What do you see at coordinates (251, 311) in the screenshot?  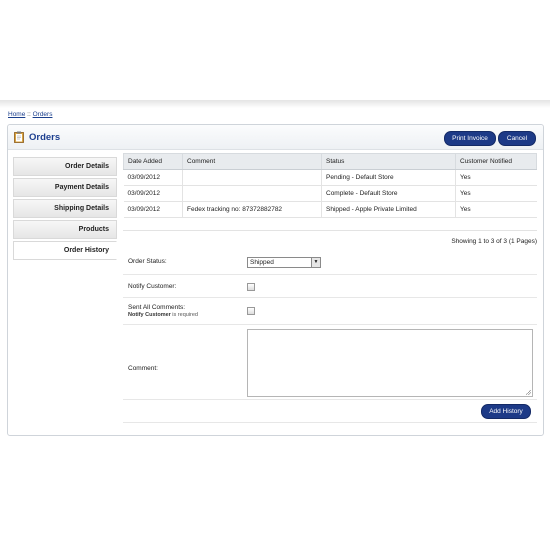 I see `send-all-comments-checkbox` at bounding box center [251, 311].